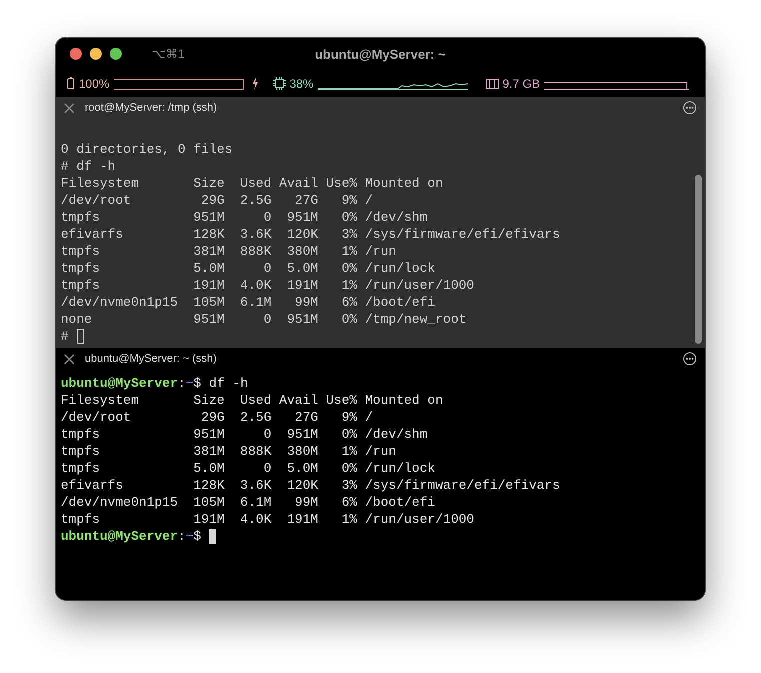  Describe the element at coordinates (264, 319) in the screenshot. I see `terminal-line: none 951M 0 951M 0% /tmp/new_root` at that location.